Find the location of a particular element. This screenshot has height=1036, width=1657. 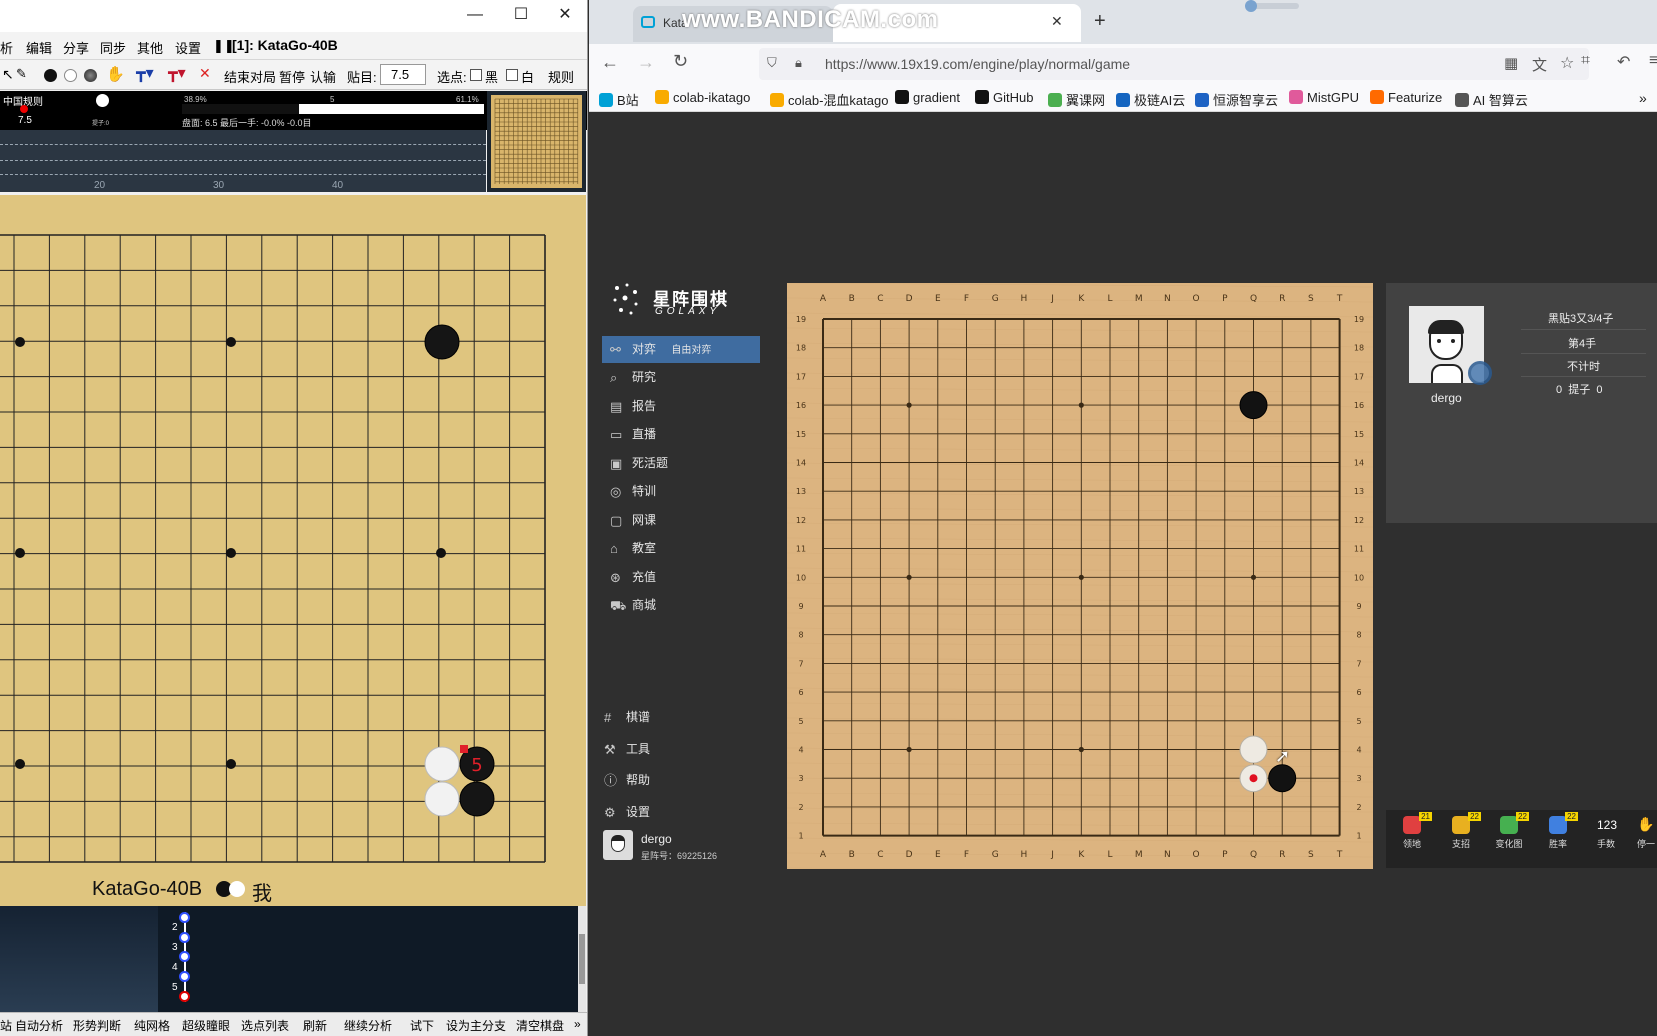

nav-research: ⌕ 研究 is located at coordinates (681, 377).